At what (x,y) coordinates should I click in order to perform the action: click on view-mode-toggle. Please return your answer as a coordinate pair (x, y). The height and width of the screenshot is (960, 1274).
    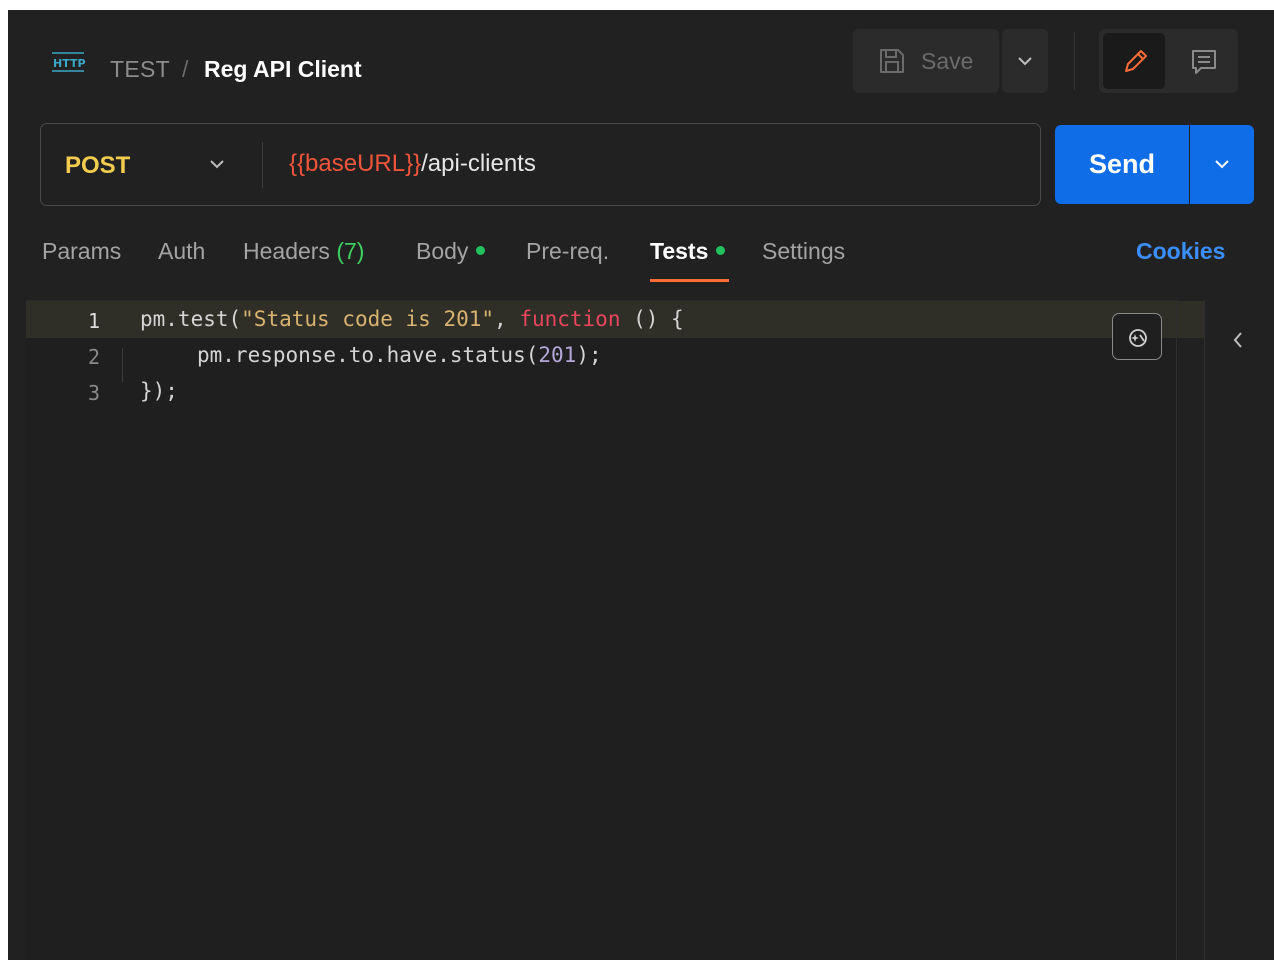
    Looking at the image, I should click on (1168, 61).